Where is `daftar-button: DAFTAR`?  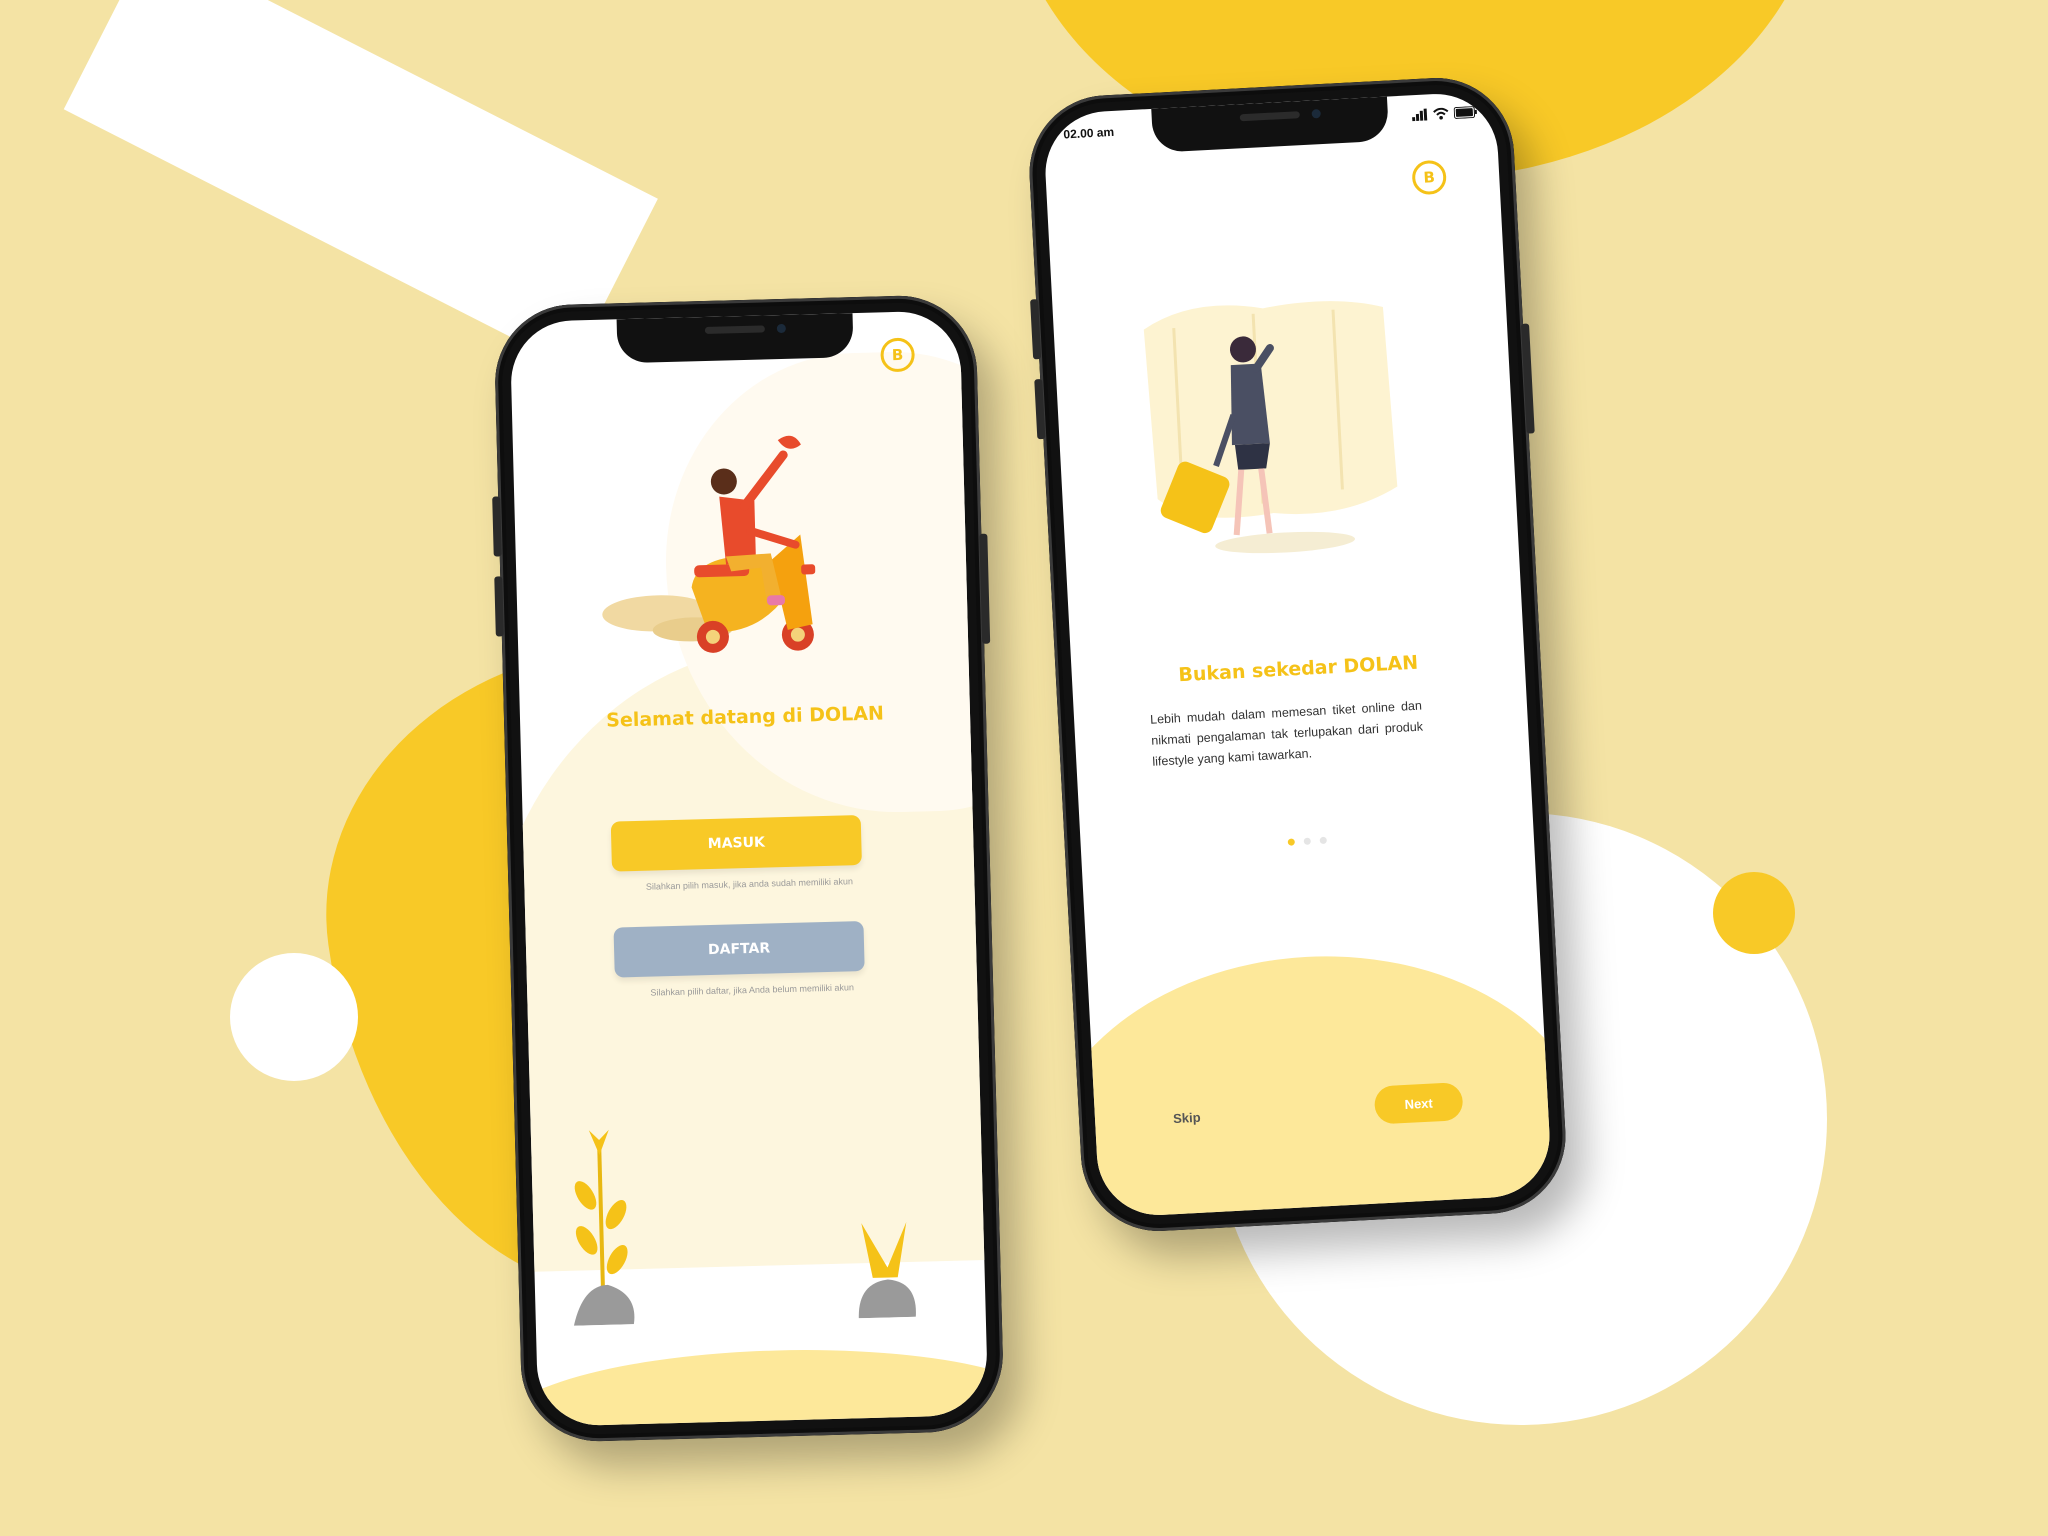
daftar-button: DAFTAR is located at coordinates (739, 949).